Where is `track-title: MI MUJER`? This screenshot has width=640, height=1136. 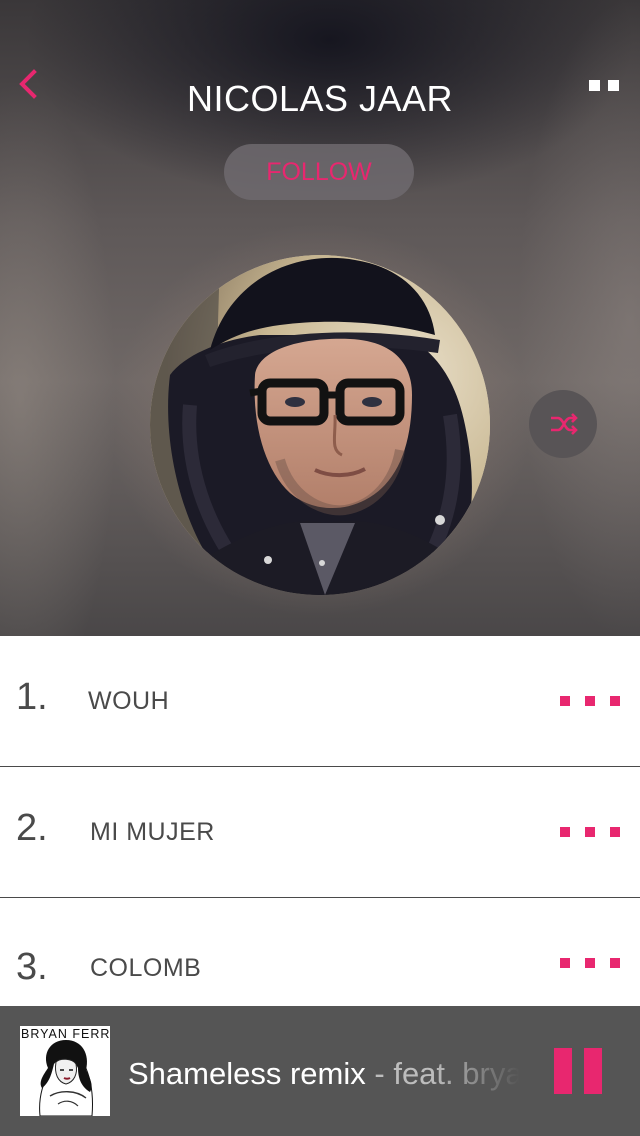
track-title: MI MUJER is located at coordinates (152, 832).